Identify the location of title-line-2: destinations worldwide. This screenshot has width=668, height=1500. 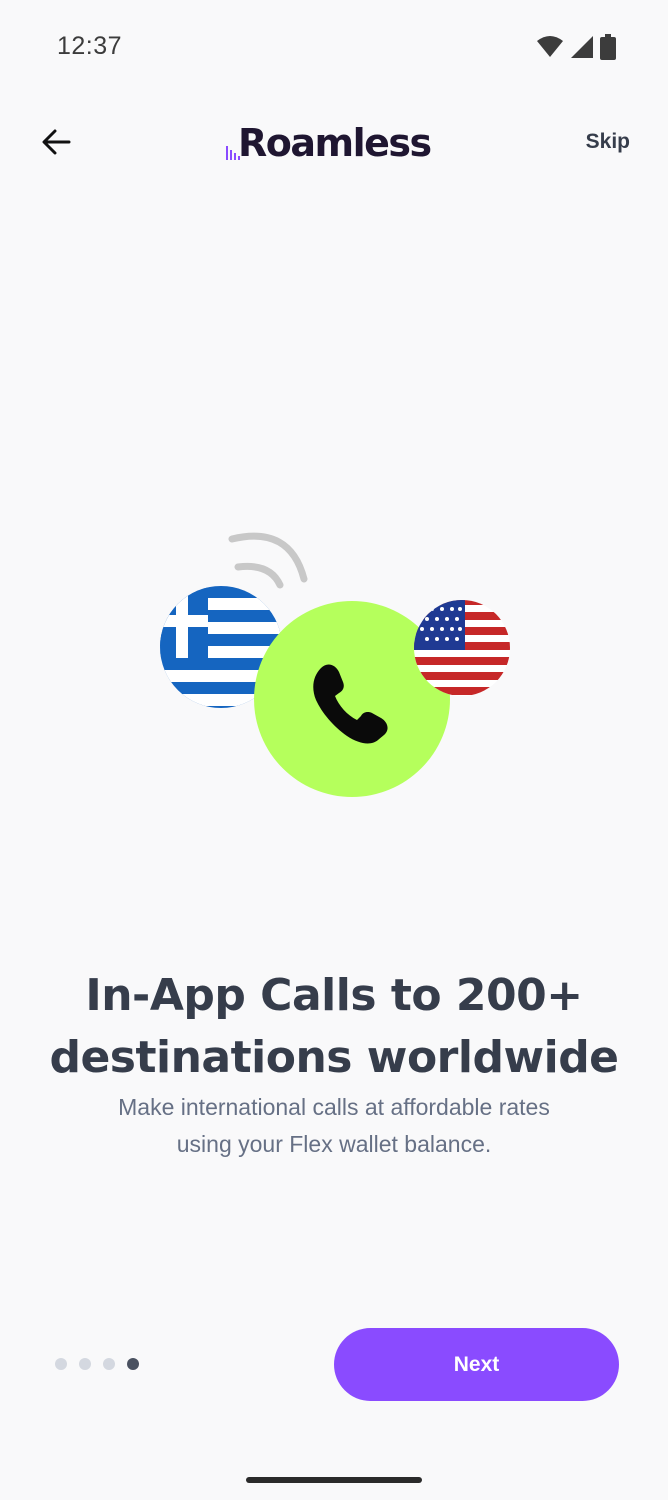
(334, 1057).